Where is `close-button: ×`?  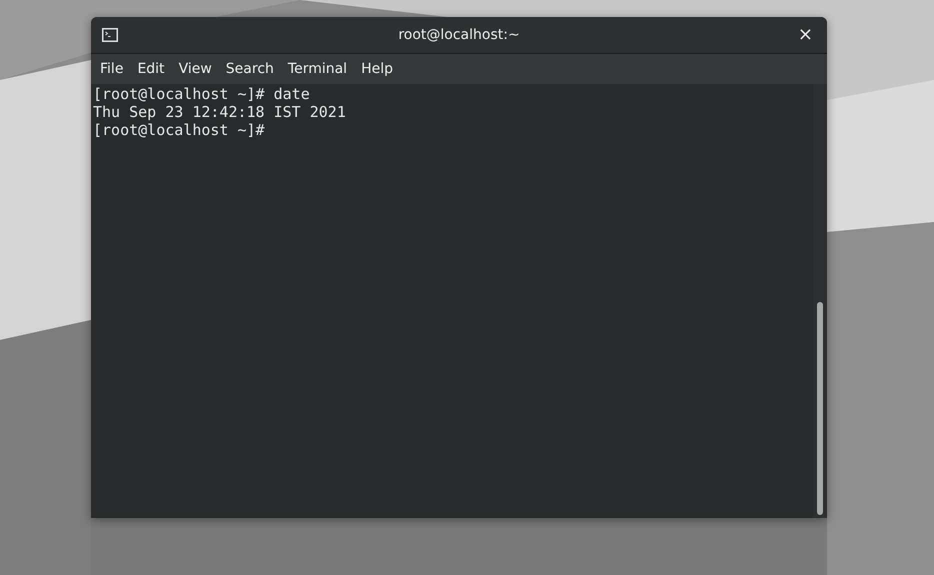
close-button: × is located at coordinates (805, 35).